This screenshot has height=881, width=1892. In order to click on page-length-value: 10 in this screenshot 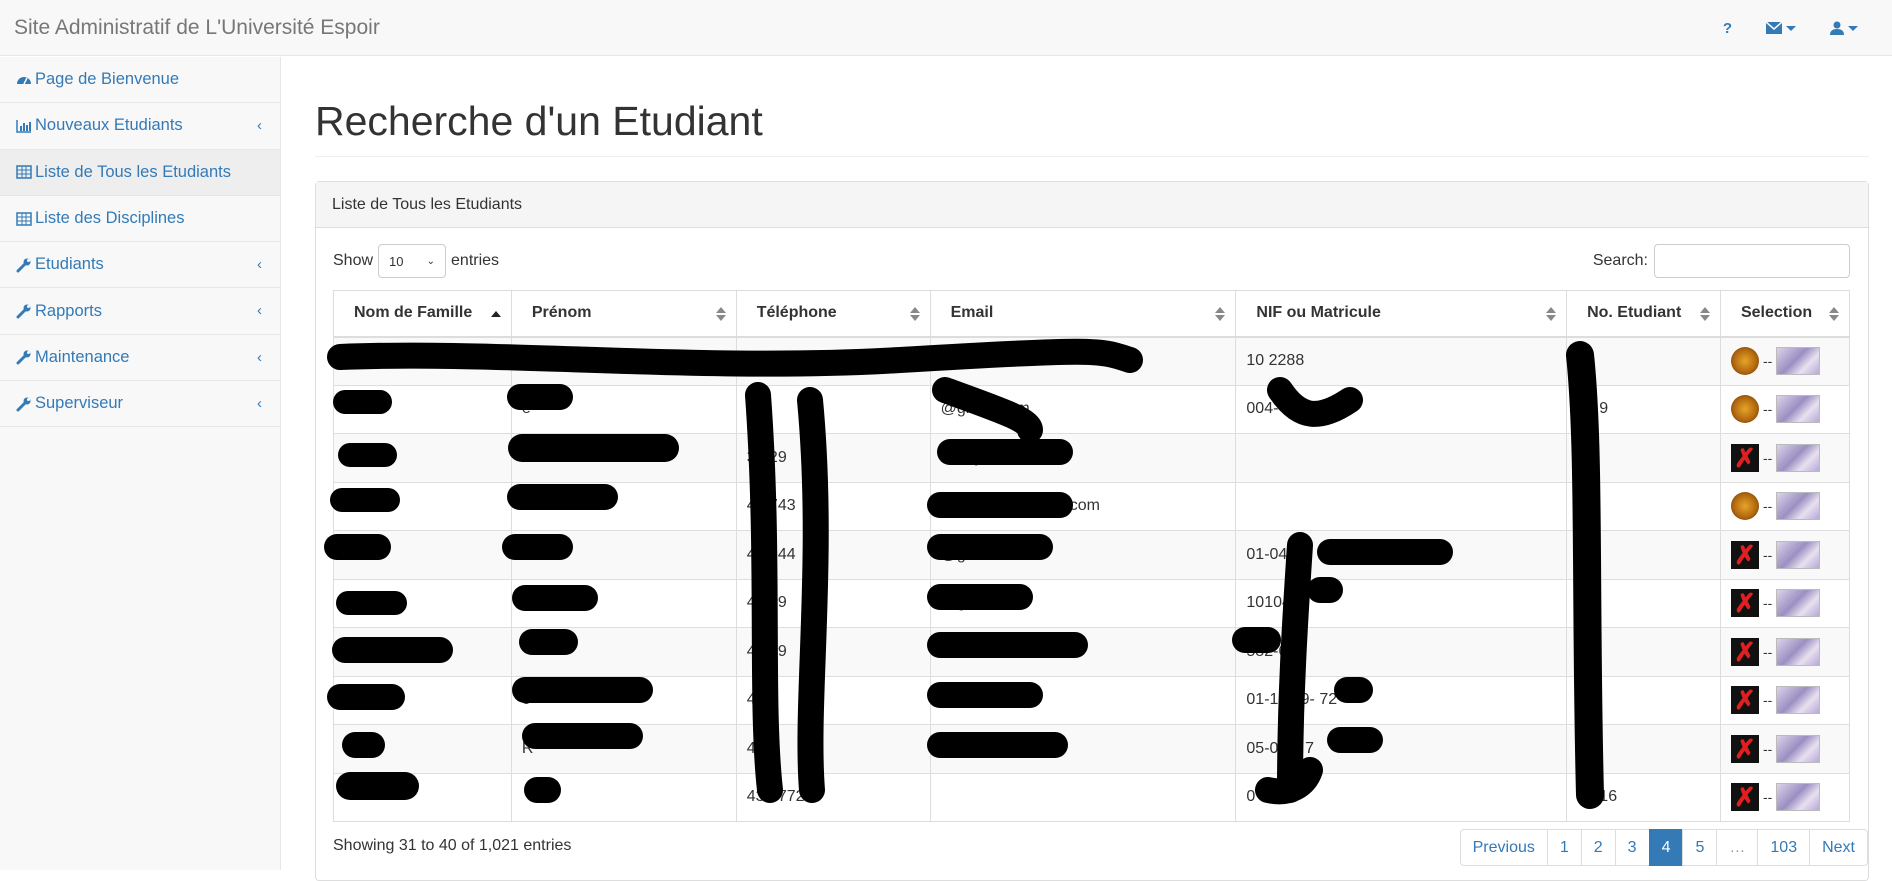, I will do `click(396, 261)`.